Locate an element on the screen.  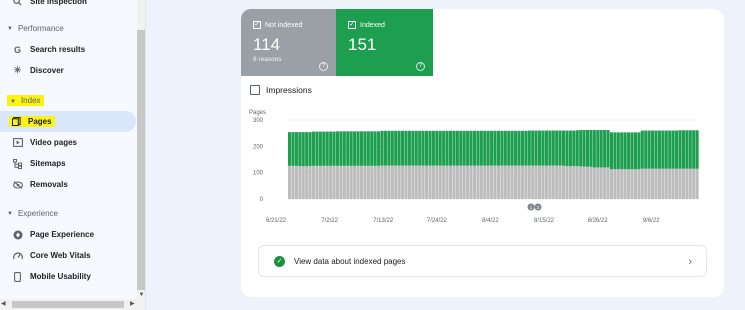
sidebar-item-video-pages: Video pages is located at coordinates (68, 142).